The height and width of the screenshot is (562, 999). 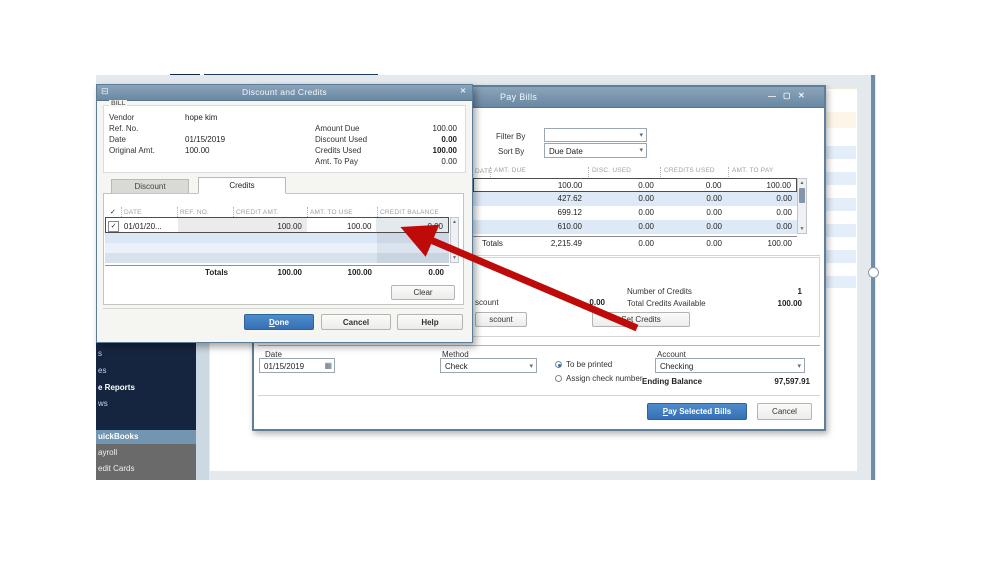 What do you see at coordinates (635, 199) in the screenshot?
I see `bill-row: 427.62 0.00 0.00 0.00` at bounding box center [635, 199].